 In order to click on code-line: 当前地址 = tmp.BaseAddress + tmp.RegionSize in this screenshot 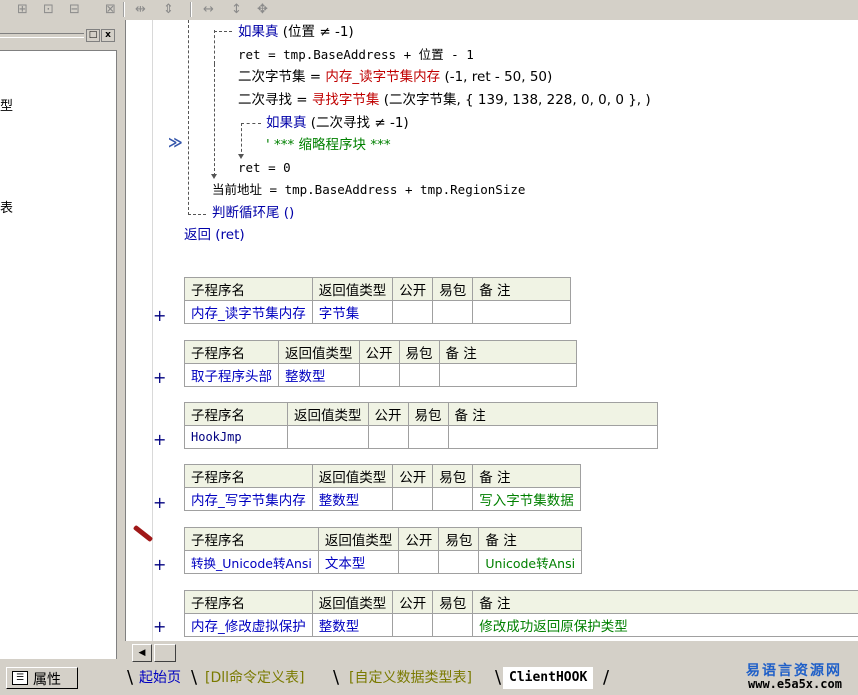, I will do `click(368, 190)`.